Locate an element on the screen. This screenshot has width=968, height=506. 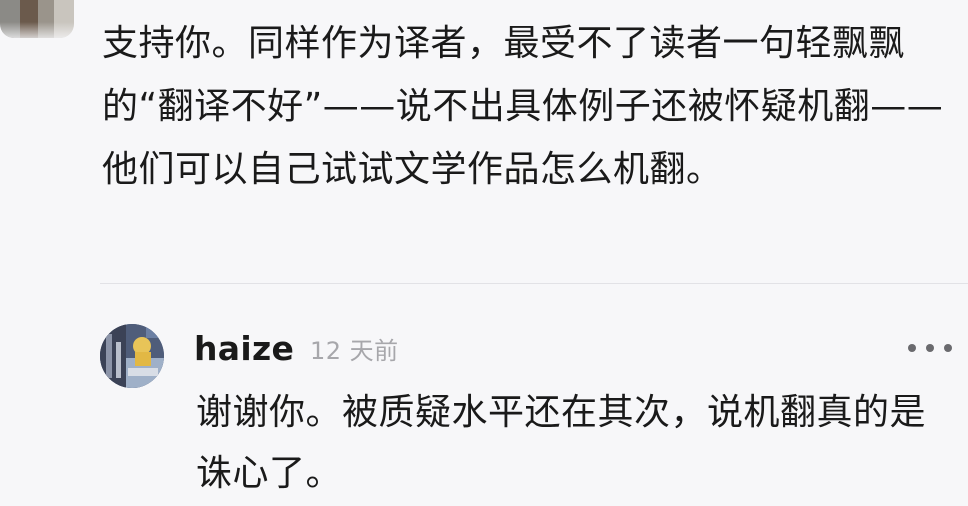
previous-commenter-avatar is located at coordinates (37, 19).